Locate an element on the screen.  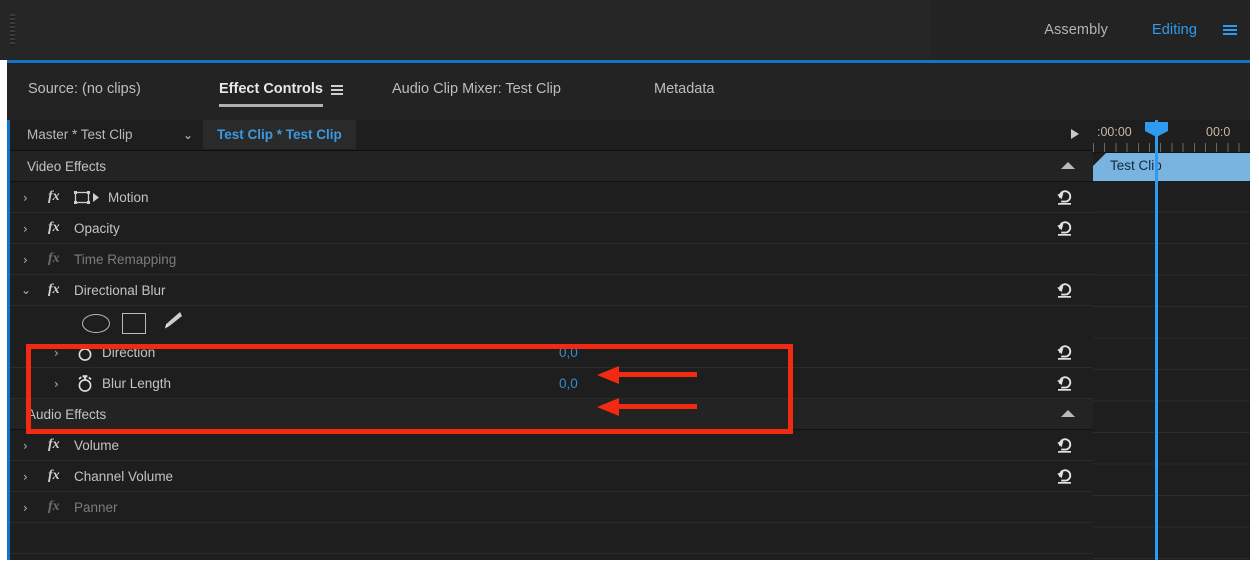
workspace-tab-assembly: Assembly is located at coordinates (1076, 30).